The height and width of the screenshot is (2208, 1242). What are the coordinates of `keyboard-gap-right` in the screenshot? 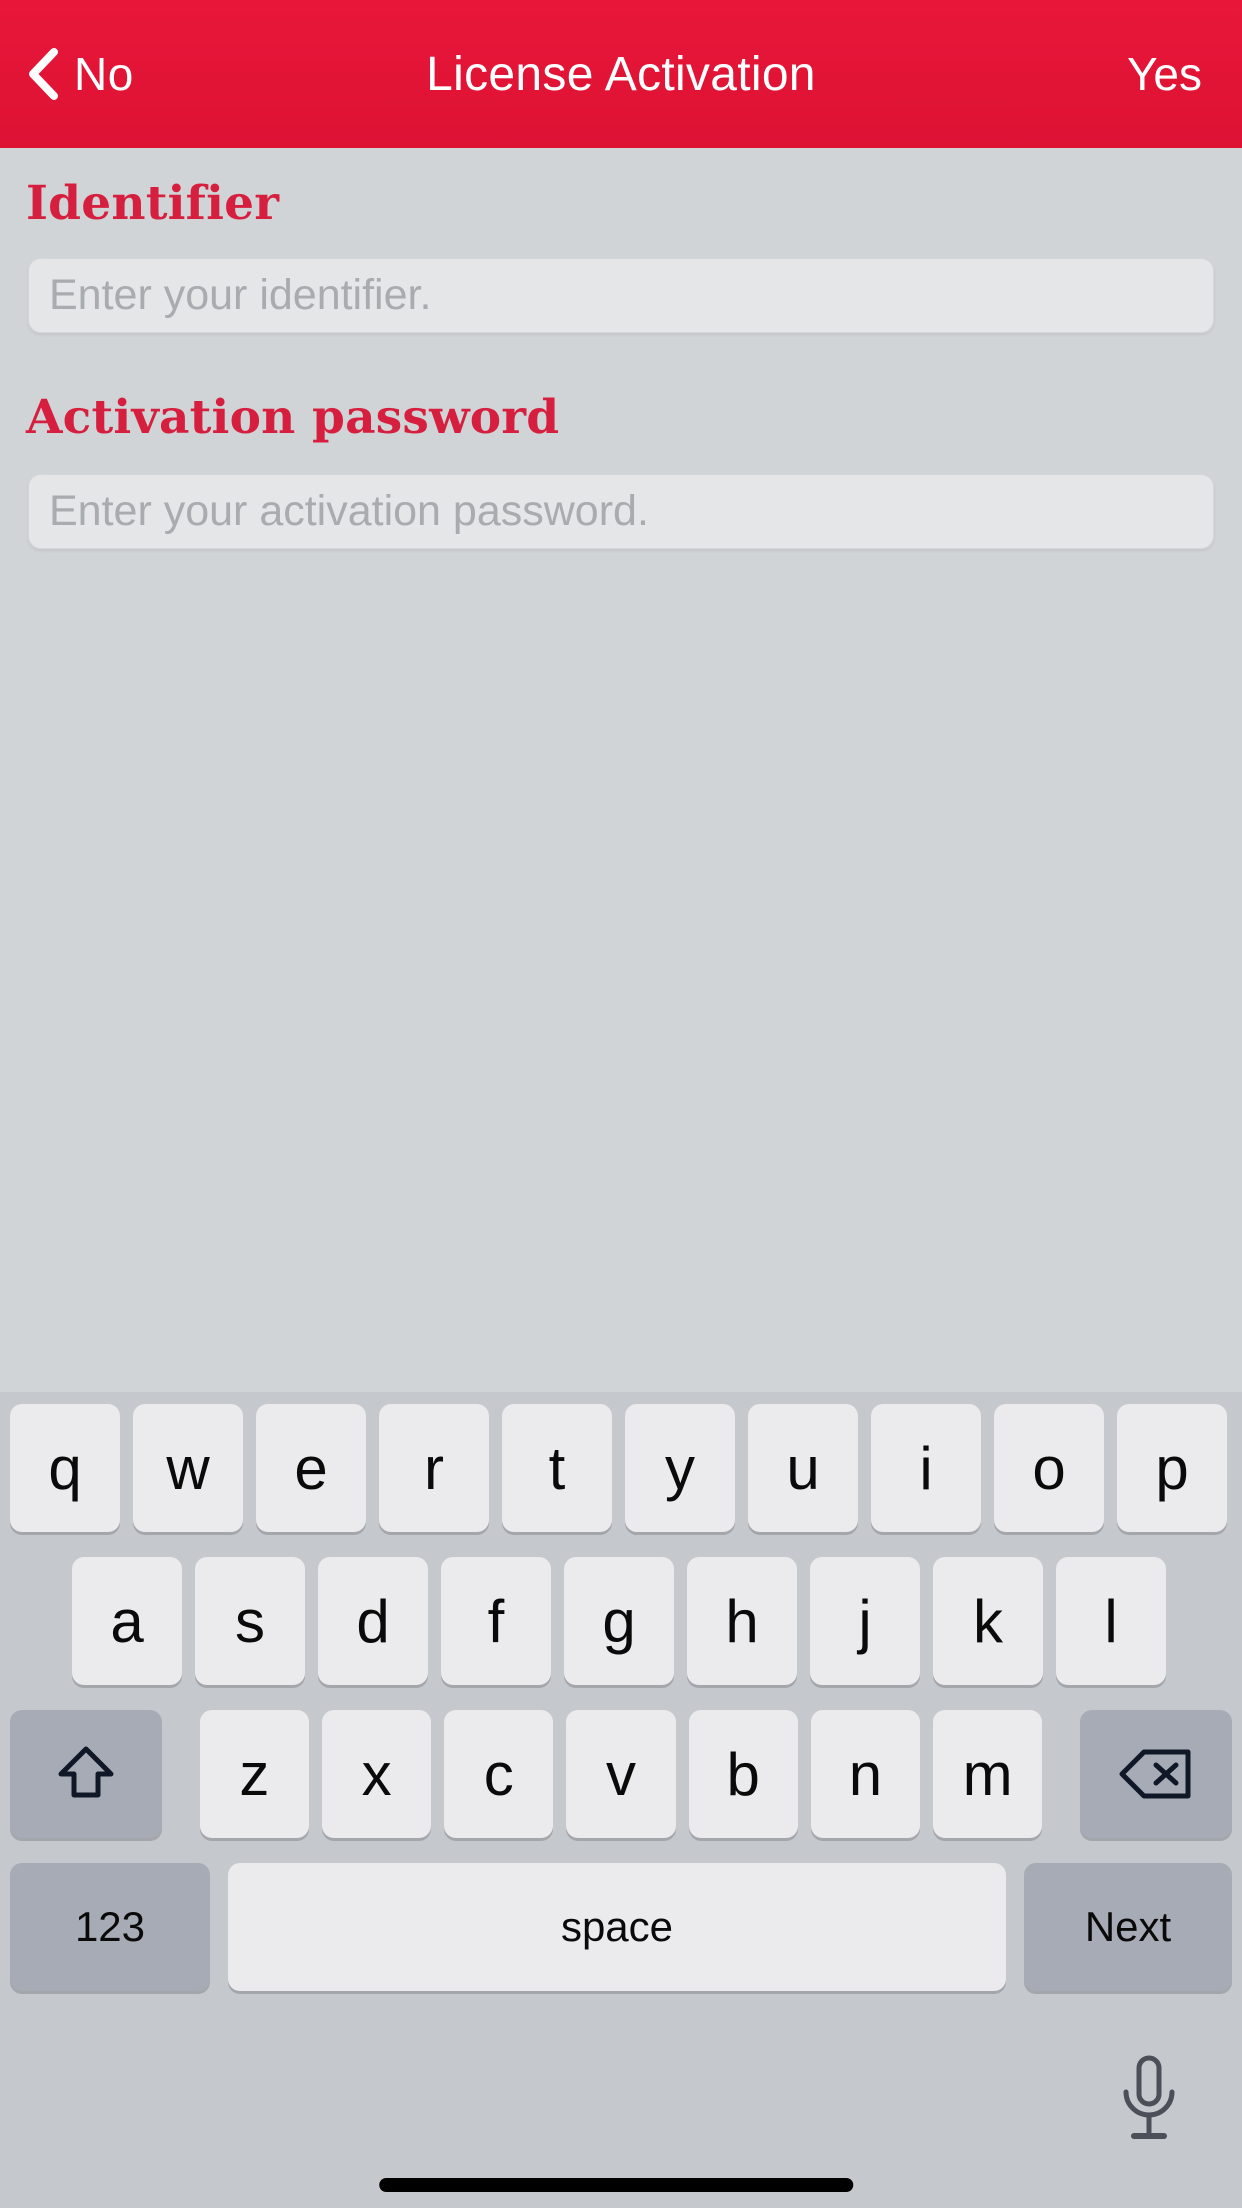 It's located at (1067, 1774).